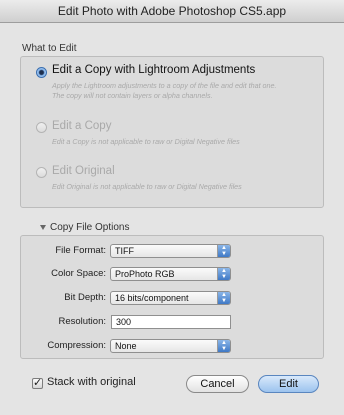 The width and height of the screenshot is (344, 415). I want to click on color-space-label: Color Space:, so click(78, 273).